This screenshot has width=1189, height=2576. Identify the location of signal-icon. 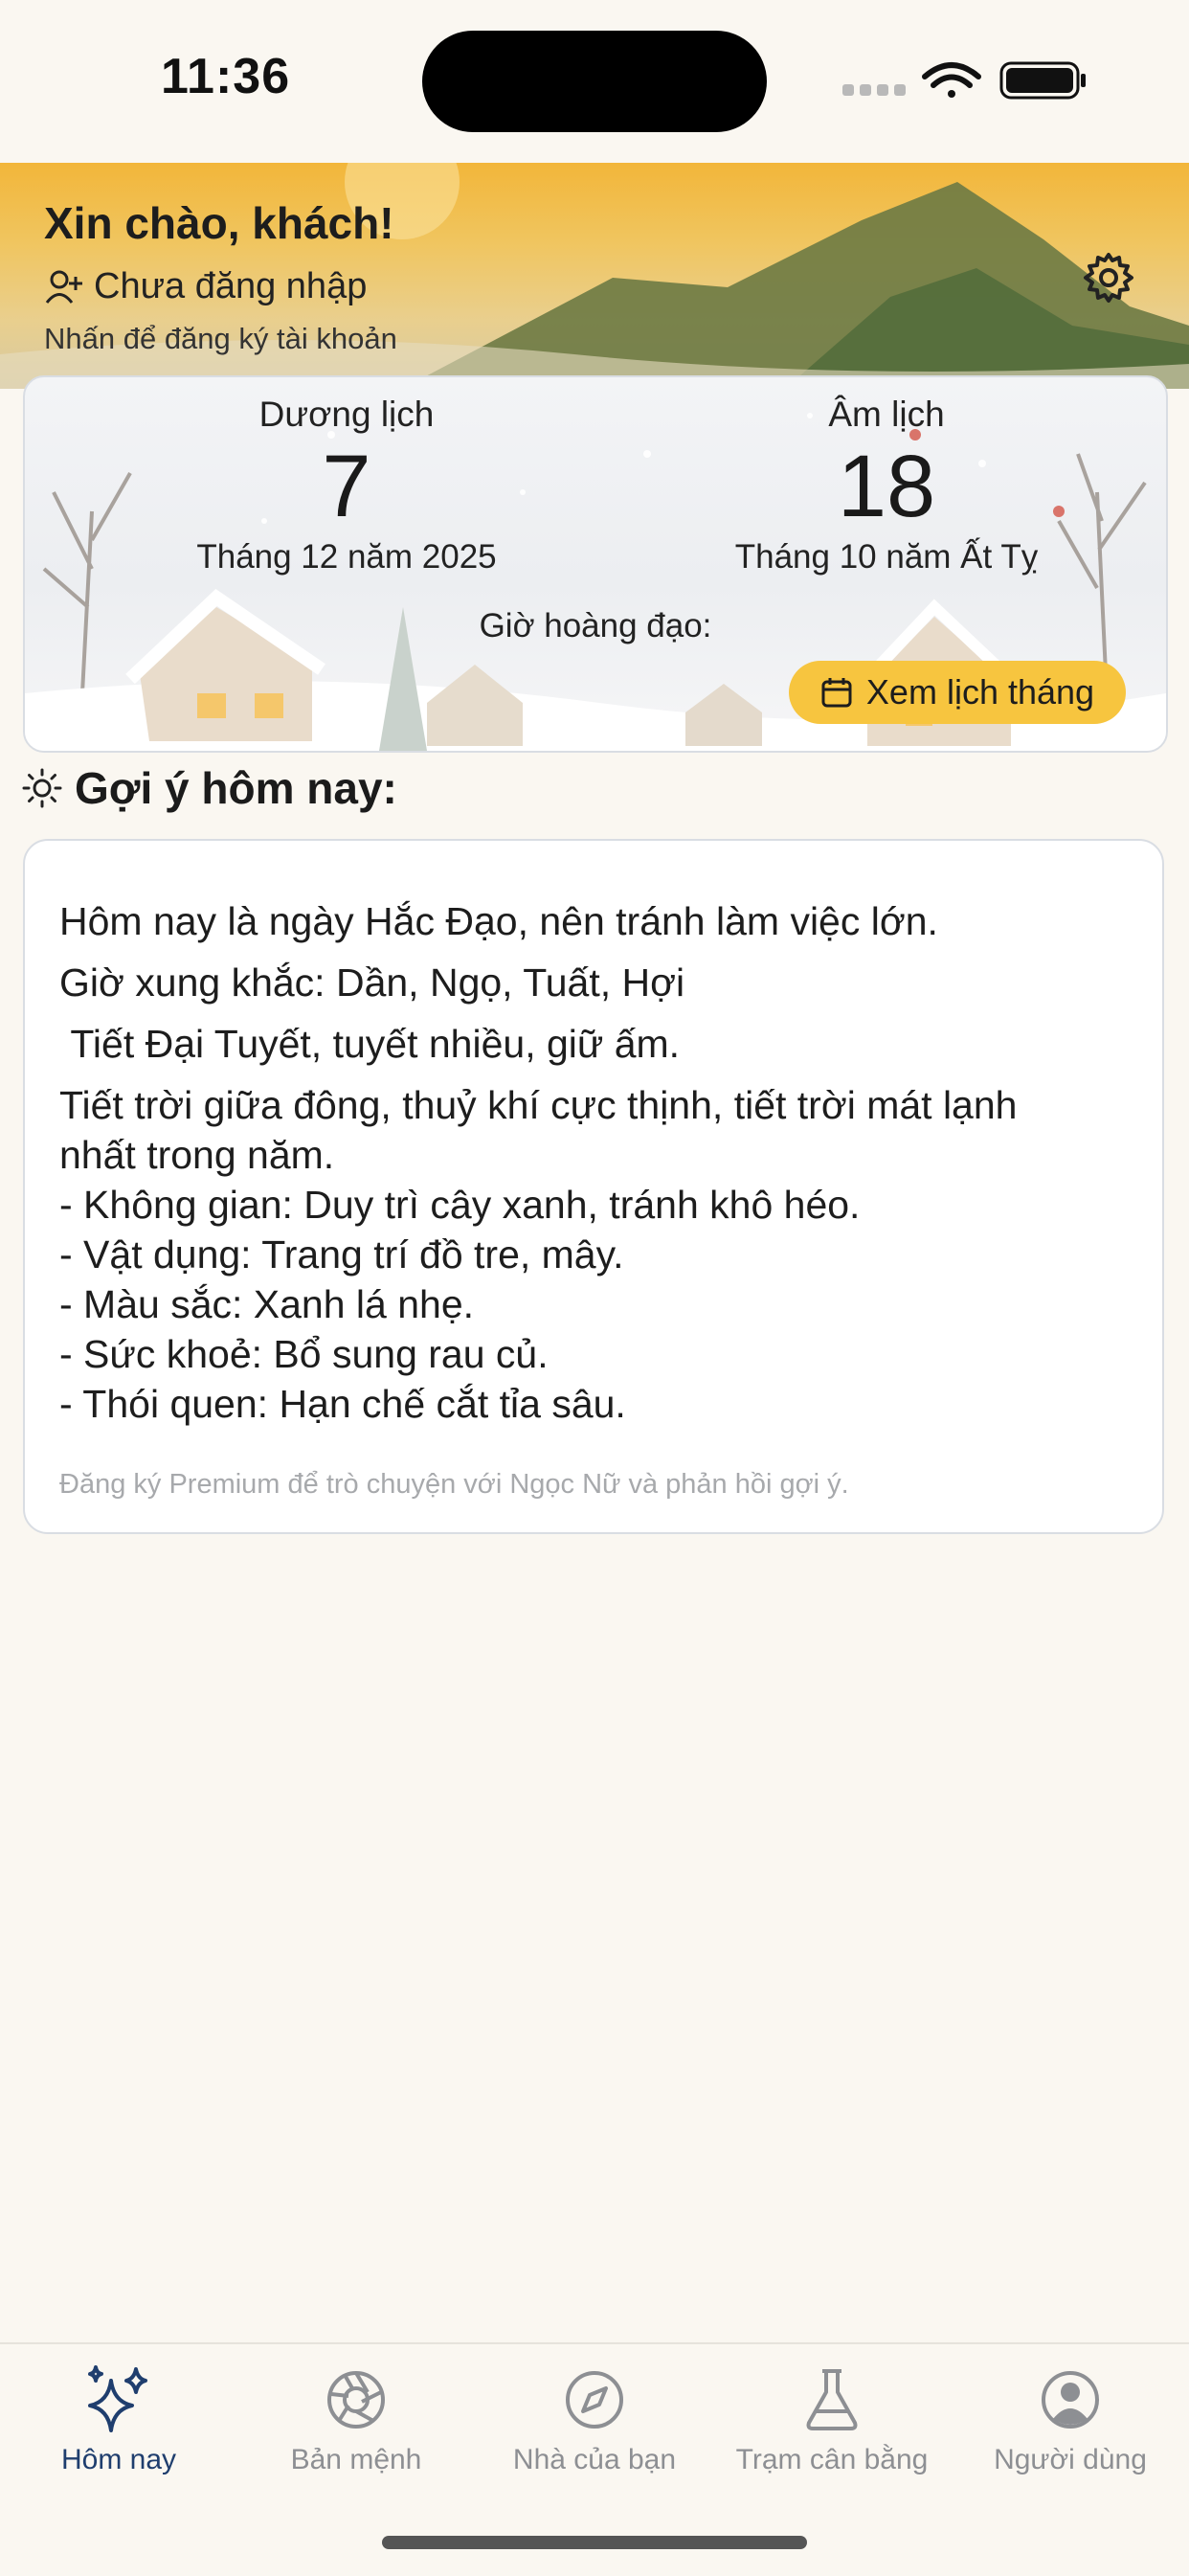
(874, 90).